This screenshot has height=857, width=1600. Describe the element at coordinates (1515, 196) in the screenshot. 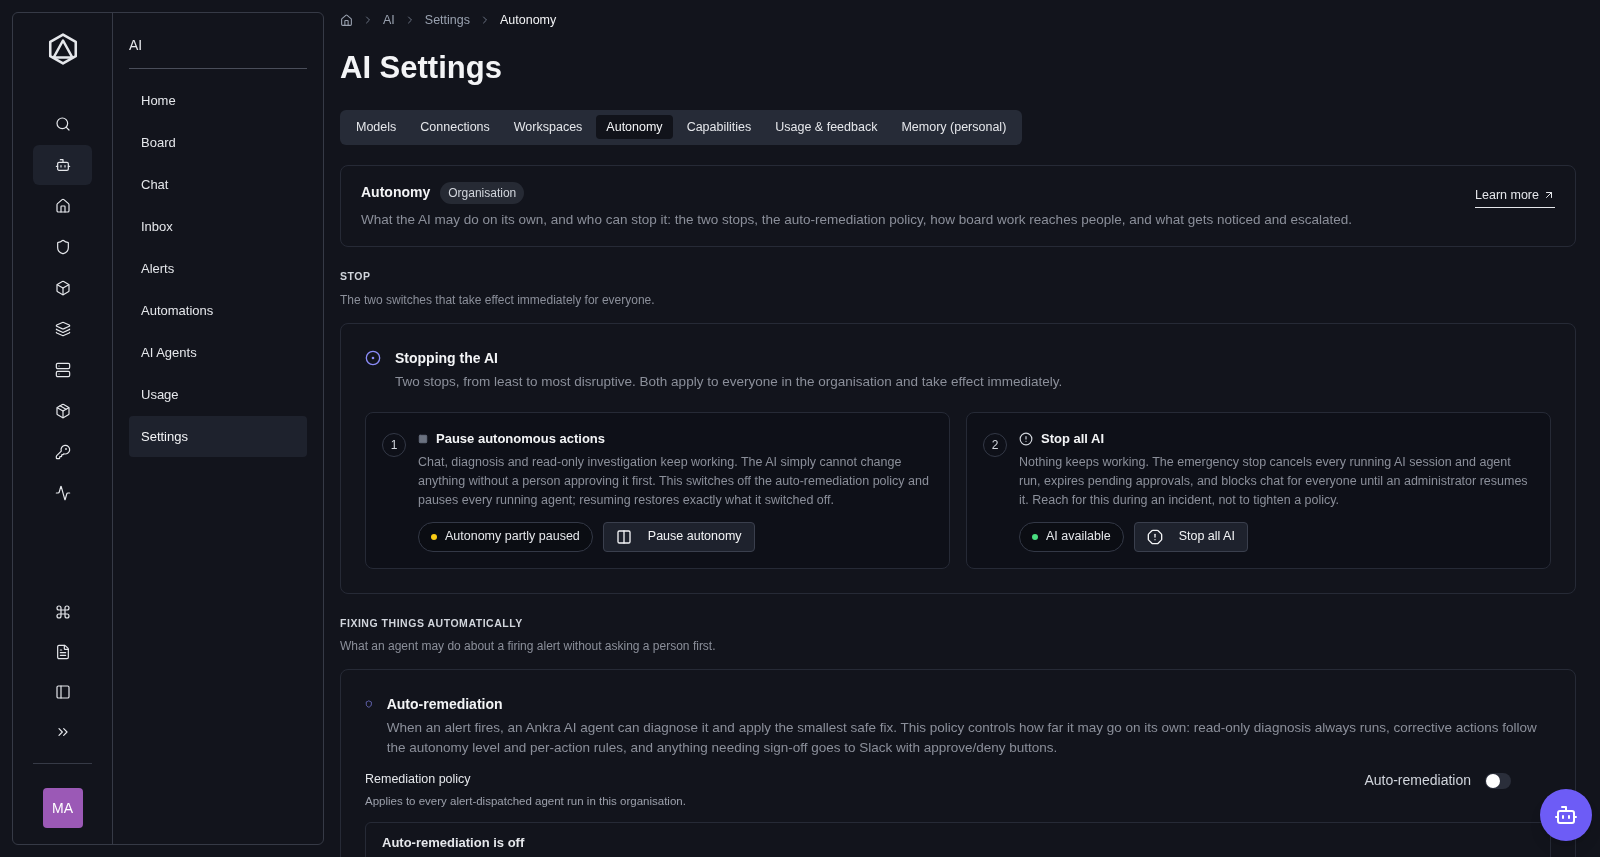

I see `learn-more-link: Learn more` at that location.